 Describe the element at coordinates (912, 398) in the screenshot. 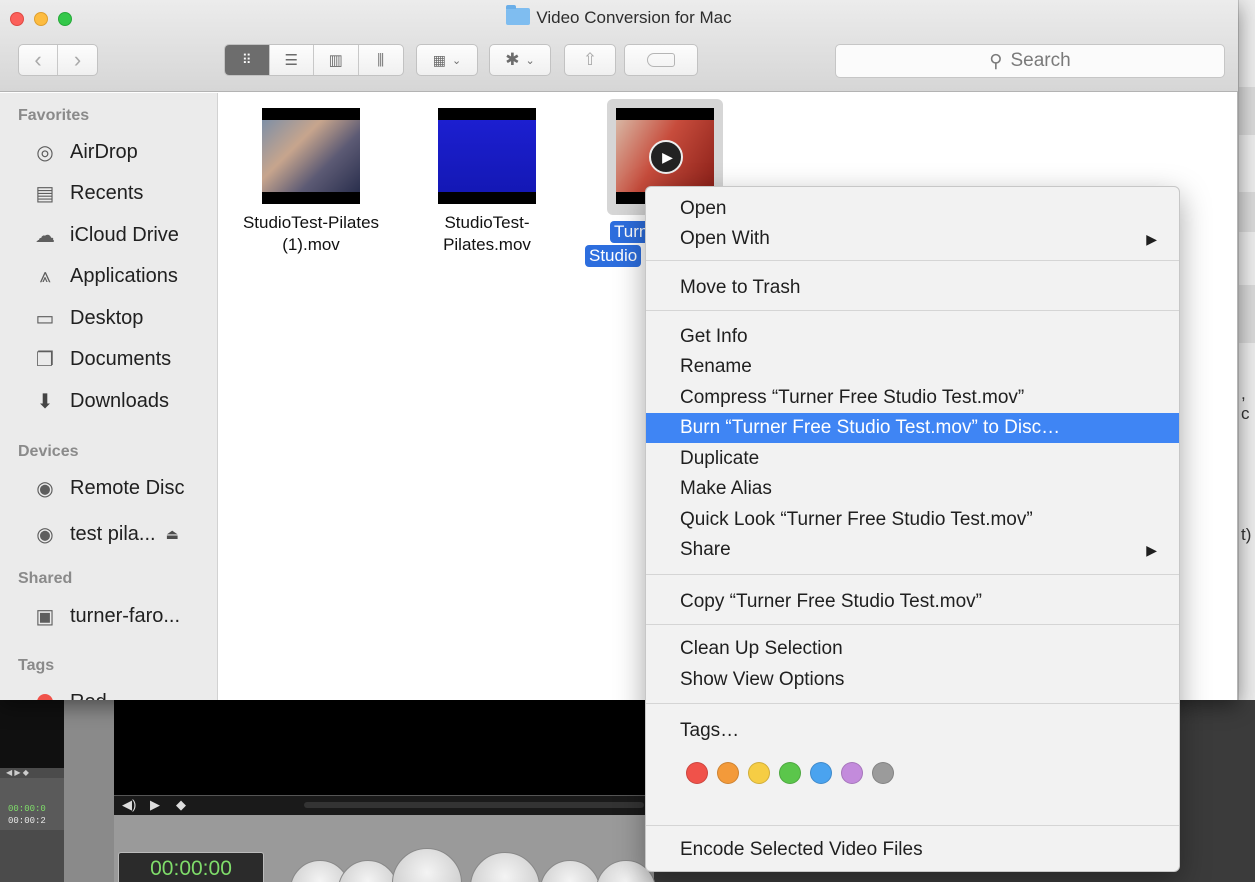

I see `menu-item-compress: Compress “Turner Free Studio Test.mov”` at that location.